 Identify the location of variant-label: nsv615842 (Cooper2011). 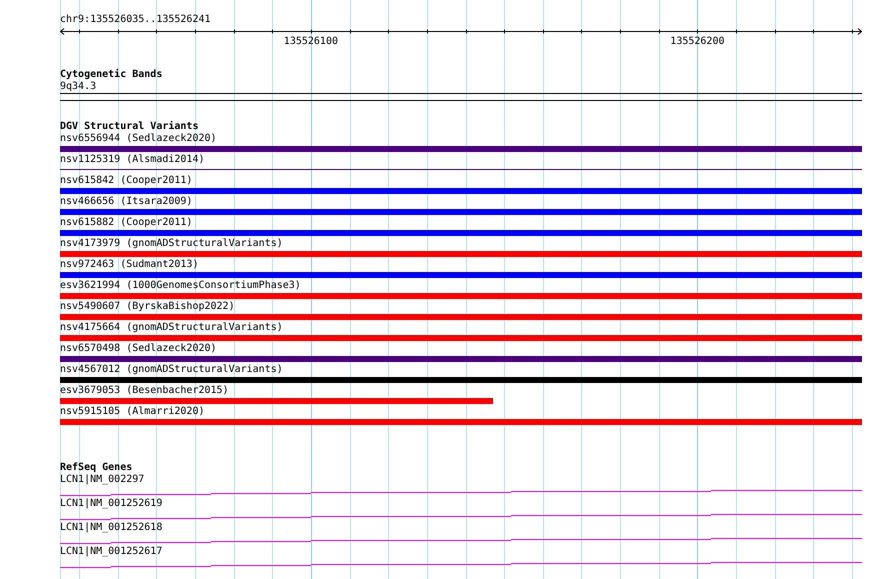
(126, 181).